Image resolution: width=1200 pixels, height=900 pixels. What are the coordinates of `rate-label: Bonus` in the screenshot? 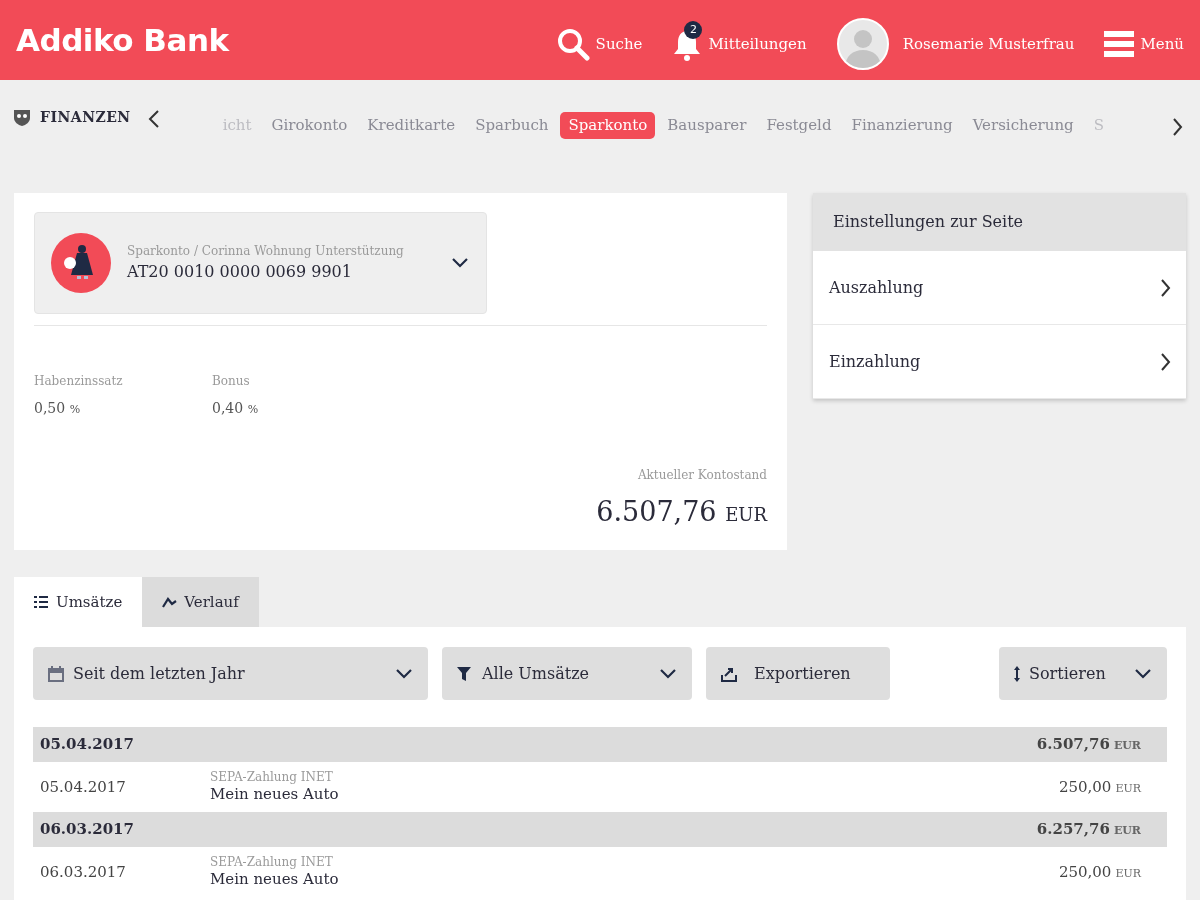 It's located at (231, 381).